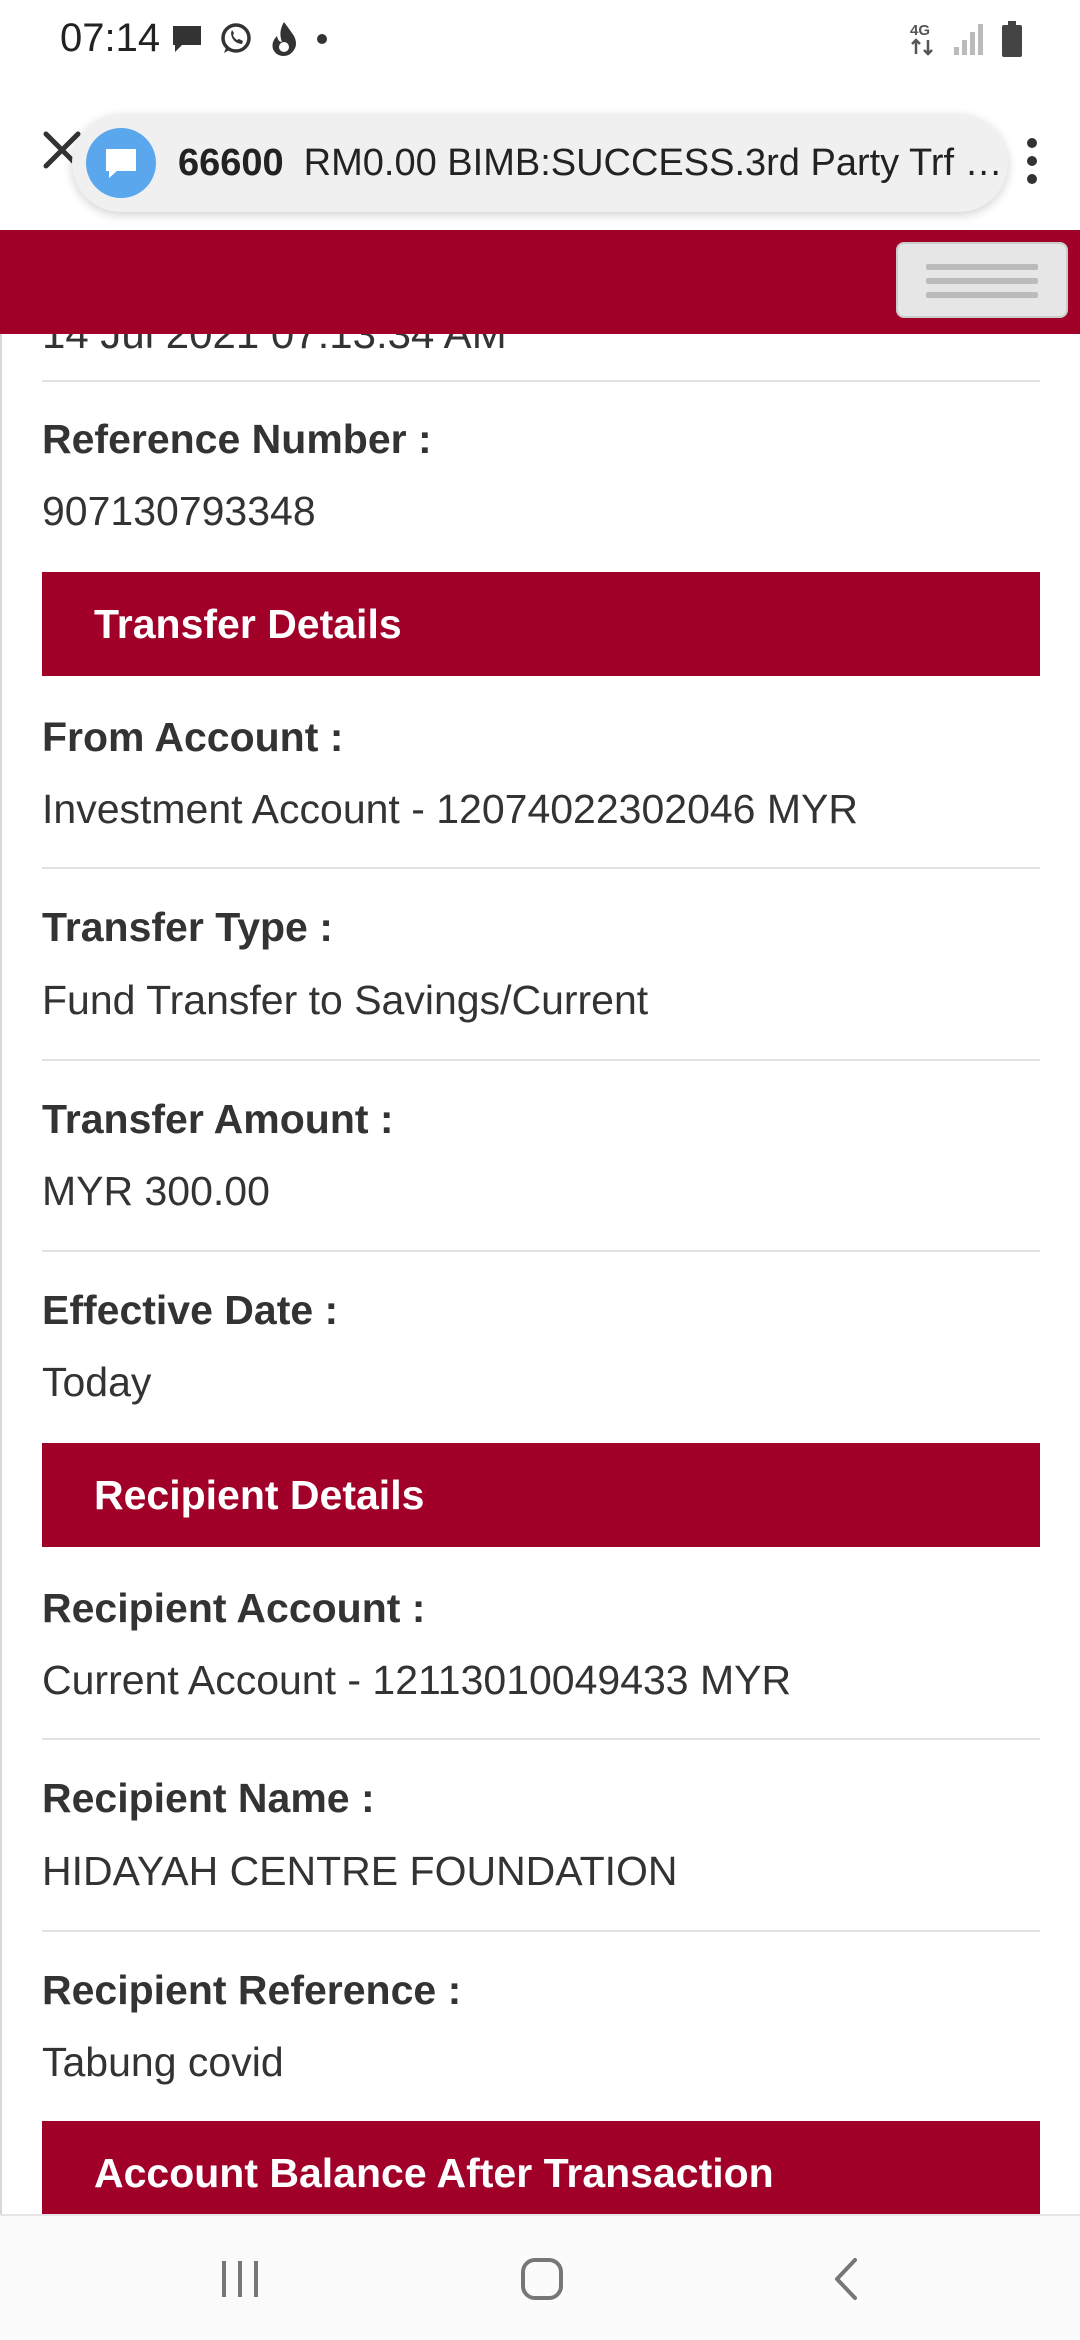 This screenshot has height=2340, width=1080. What do you see at coordinates (187, 39) in the screenshot?
I see `message-icon` at bounding box center [187, 39].